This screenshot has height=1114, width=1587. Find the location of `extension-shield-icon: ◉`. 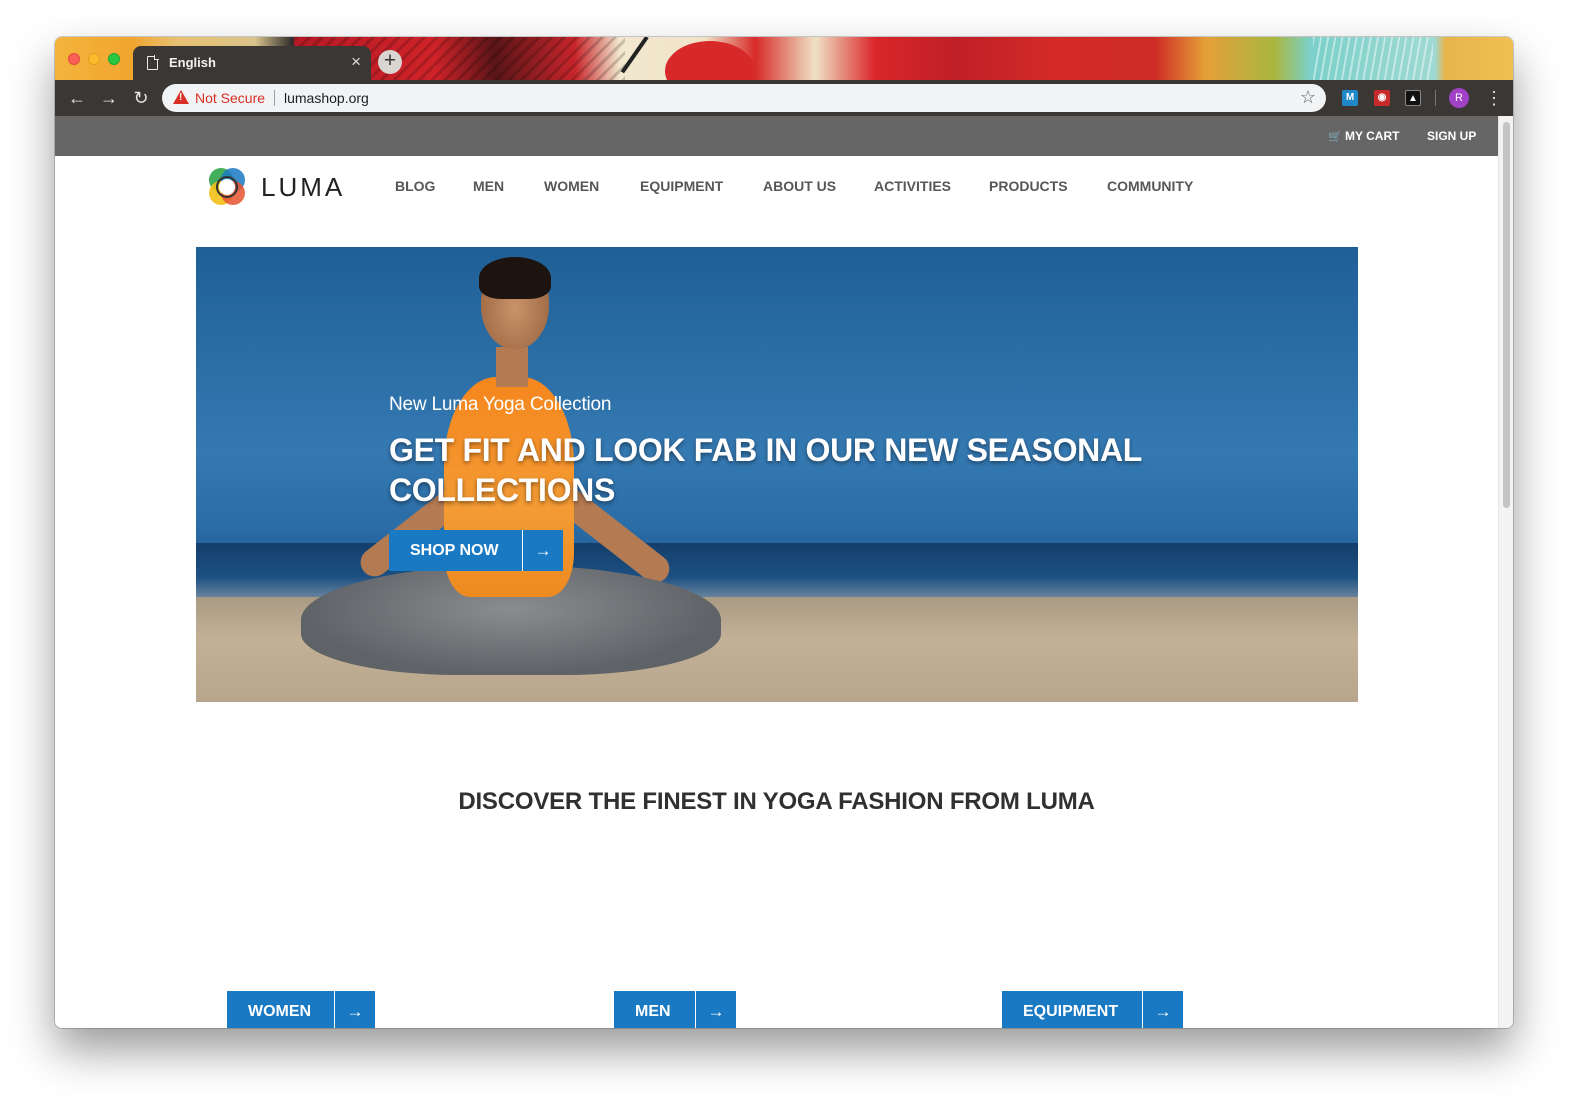

extension-shield-icon: ◉ is located at coordinates (1382, 98).